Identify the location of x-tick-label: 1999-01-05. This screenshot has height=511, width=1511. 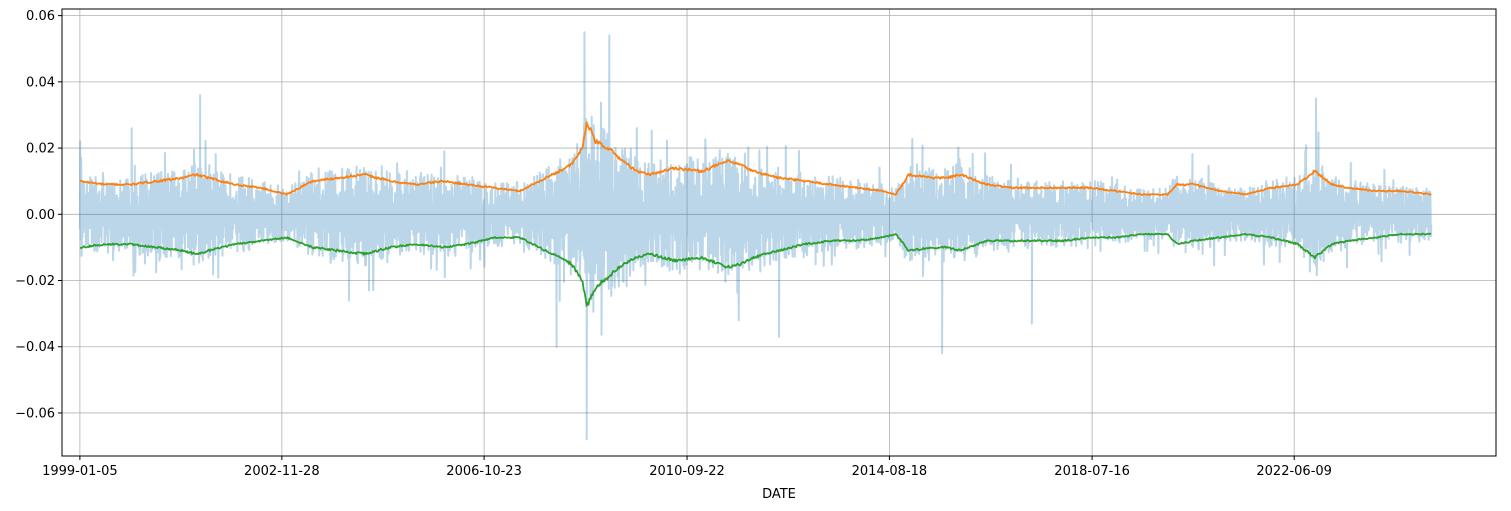
(80, 471).